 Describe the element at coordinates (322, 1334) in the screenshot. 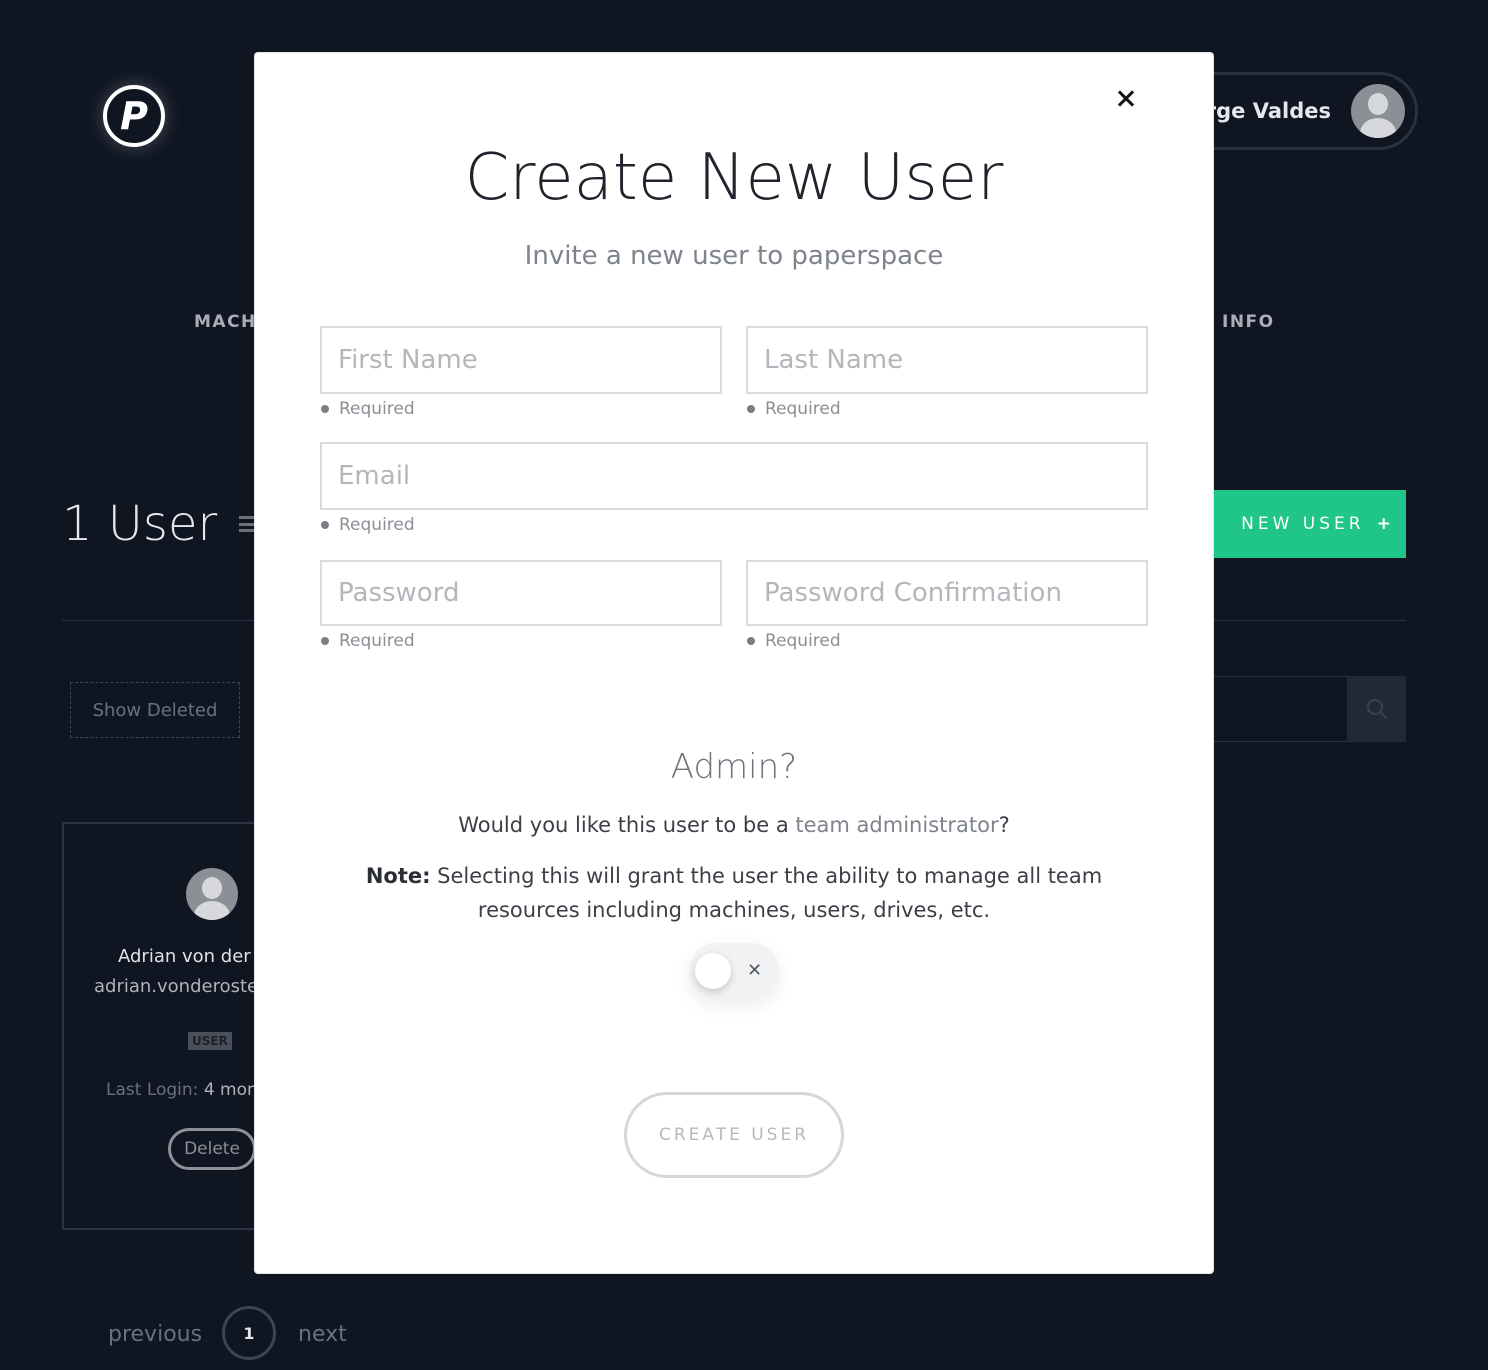

I see `pagination-next: next` at that location.